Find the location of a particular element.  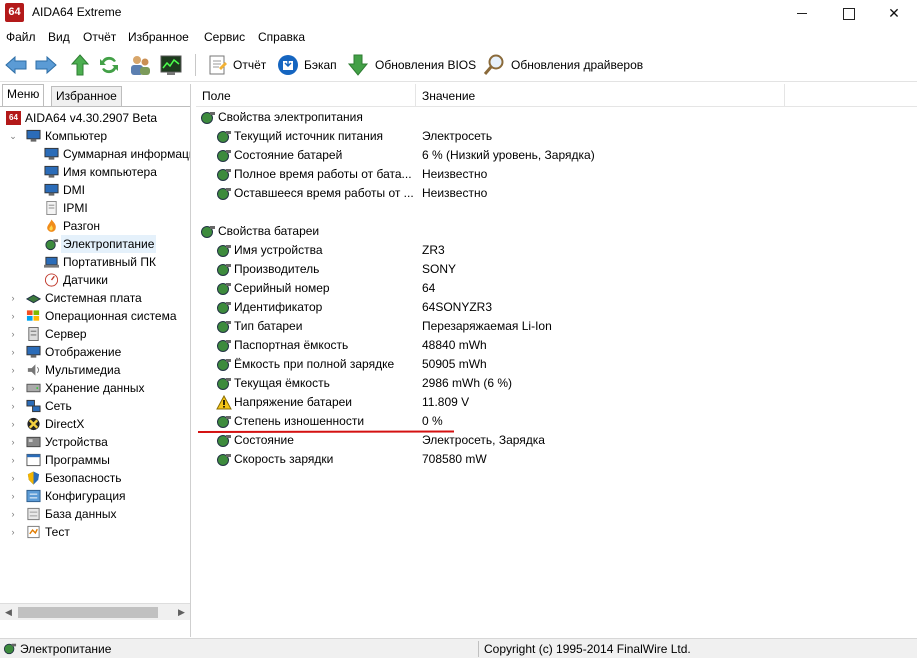

summary-icon is located at coordinates (51, 153).